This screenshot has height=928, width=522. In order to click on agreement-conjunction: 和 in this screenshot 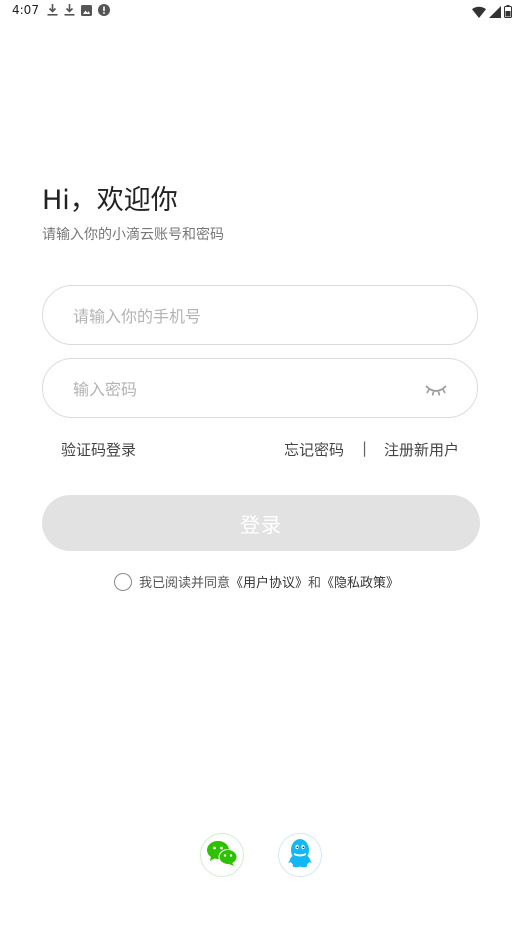, I will do `click(315, 583)`.